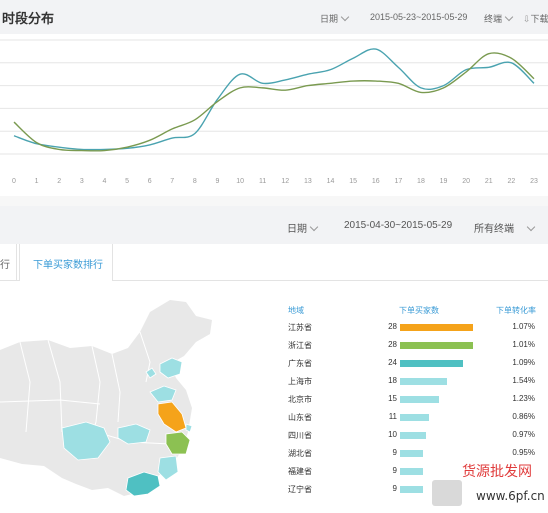 The image size is (548, 513). I want to click on tab-previous-label: 行, so click(5, 265).